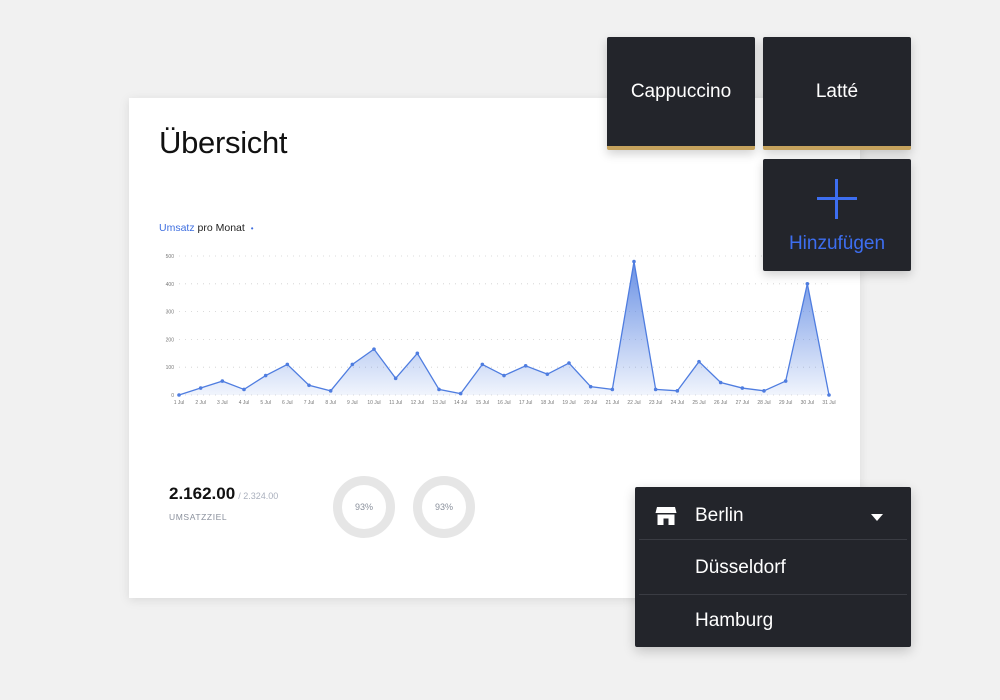  I want to click on x-tick-label: 19 Jul, so click(568, 403).